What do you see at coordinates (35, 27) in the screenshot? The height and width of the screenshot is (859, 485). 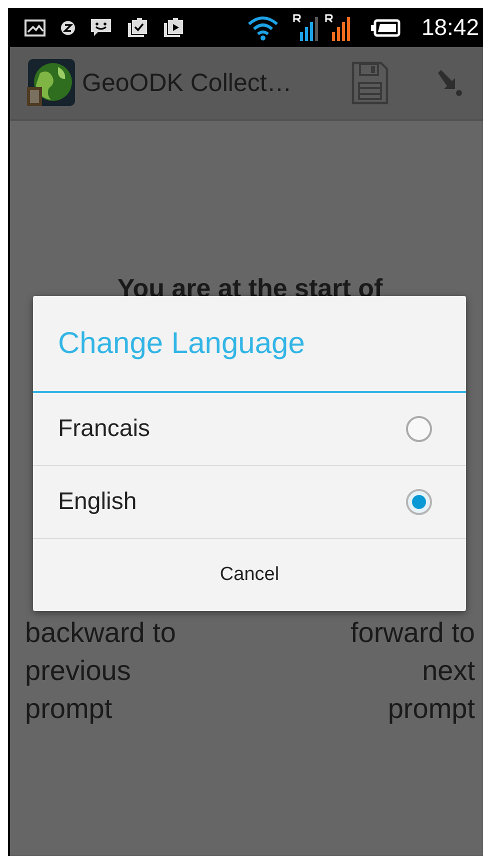 I see `image-icon` at bounding box center [35, 27].